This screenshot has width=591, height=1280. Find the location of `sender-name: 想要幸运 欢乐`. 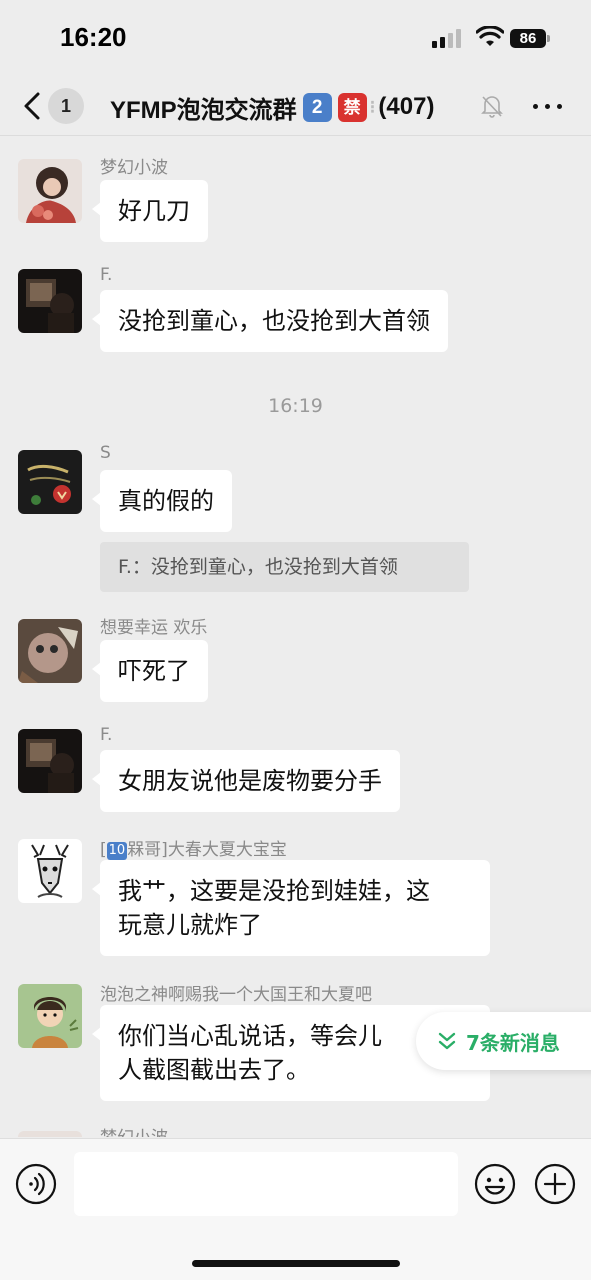

sender-name: 想要幸运 欢乐 is located at coordinates (154, 628).